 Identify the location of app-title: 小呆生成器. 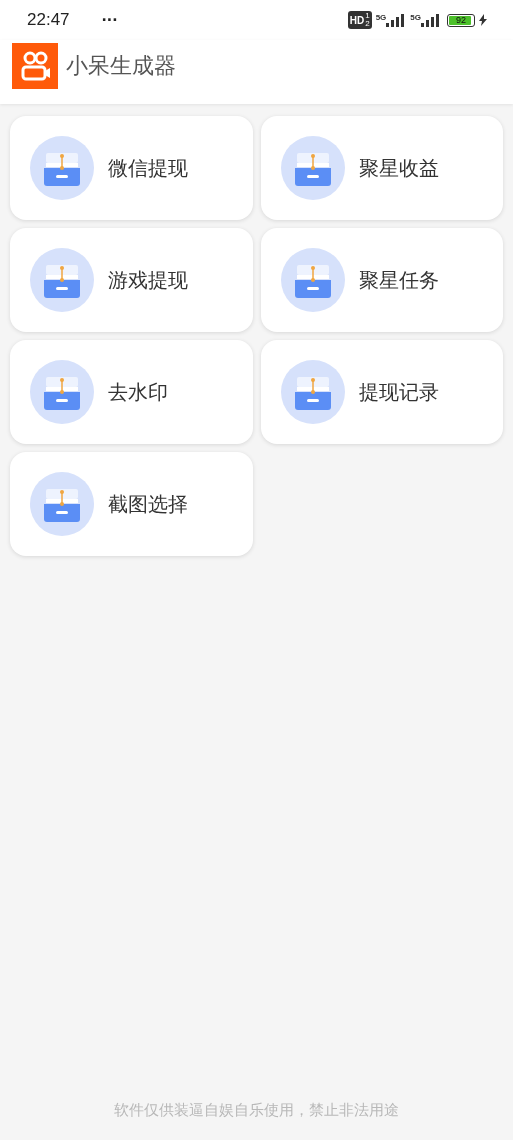
(121, 65).